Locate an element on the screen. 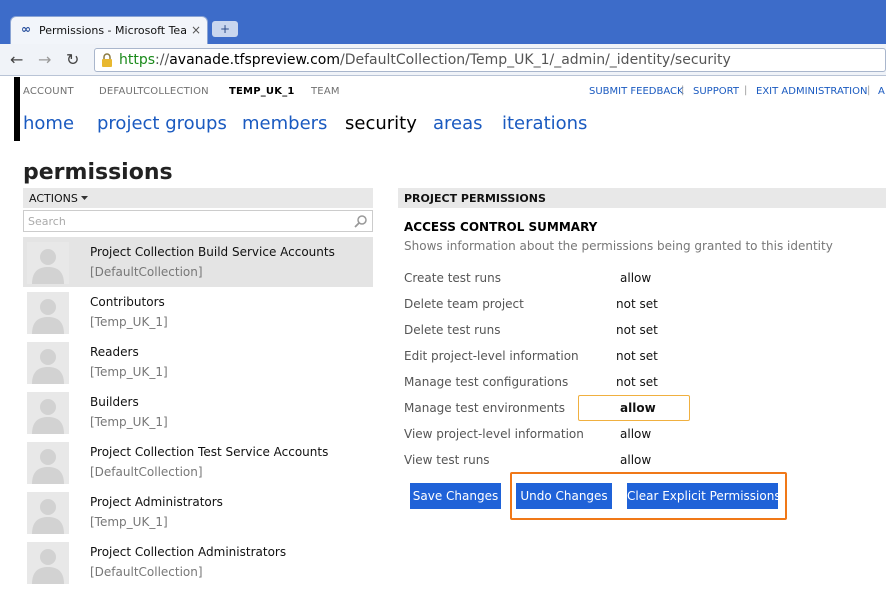 Image resolution: width=886 pixels, height=595 pixels. support-link: SUPPORT is located at coordinates (716, 91).